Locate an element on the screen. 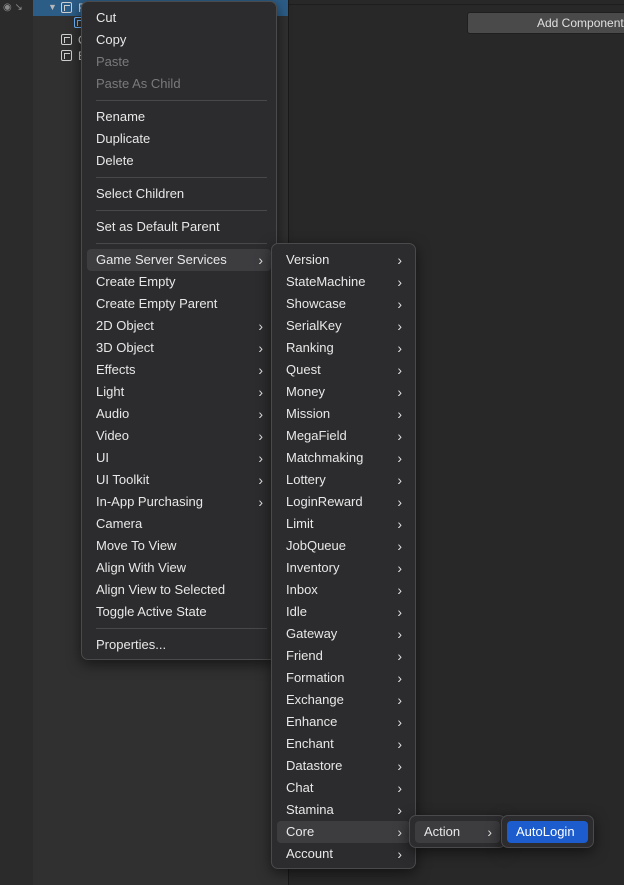 The height and width of the screenshot is (885, 624). menu-item-money: Money › is located at coordinates (343, 392).